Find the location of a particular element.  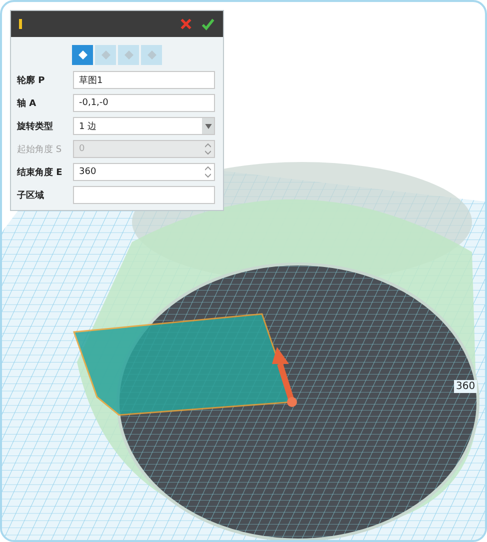

input-field: 草图1 is located at coordinates (144, 80).